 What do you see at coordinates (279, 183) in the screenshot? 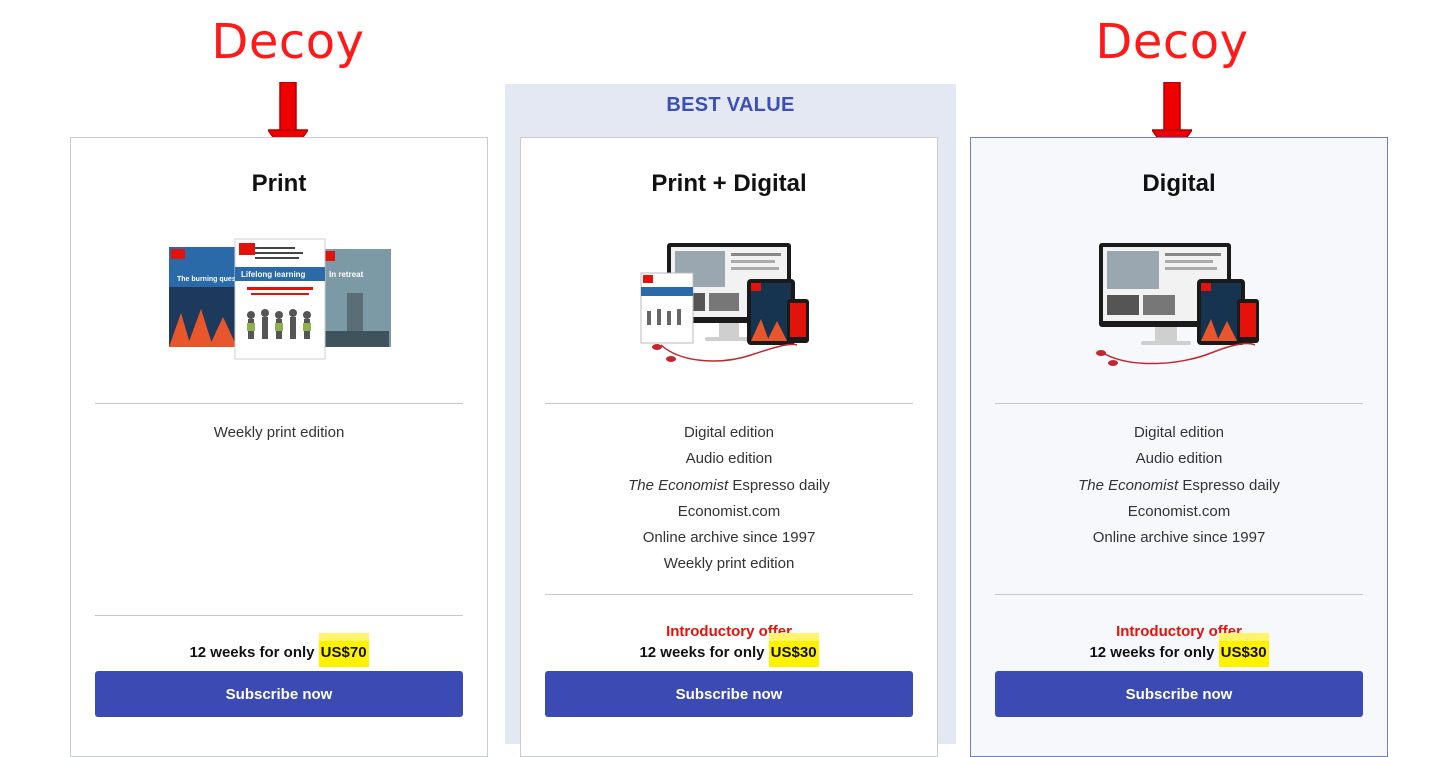
I see `plan-title: Print` at bounding box center [279, 183].